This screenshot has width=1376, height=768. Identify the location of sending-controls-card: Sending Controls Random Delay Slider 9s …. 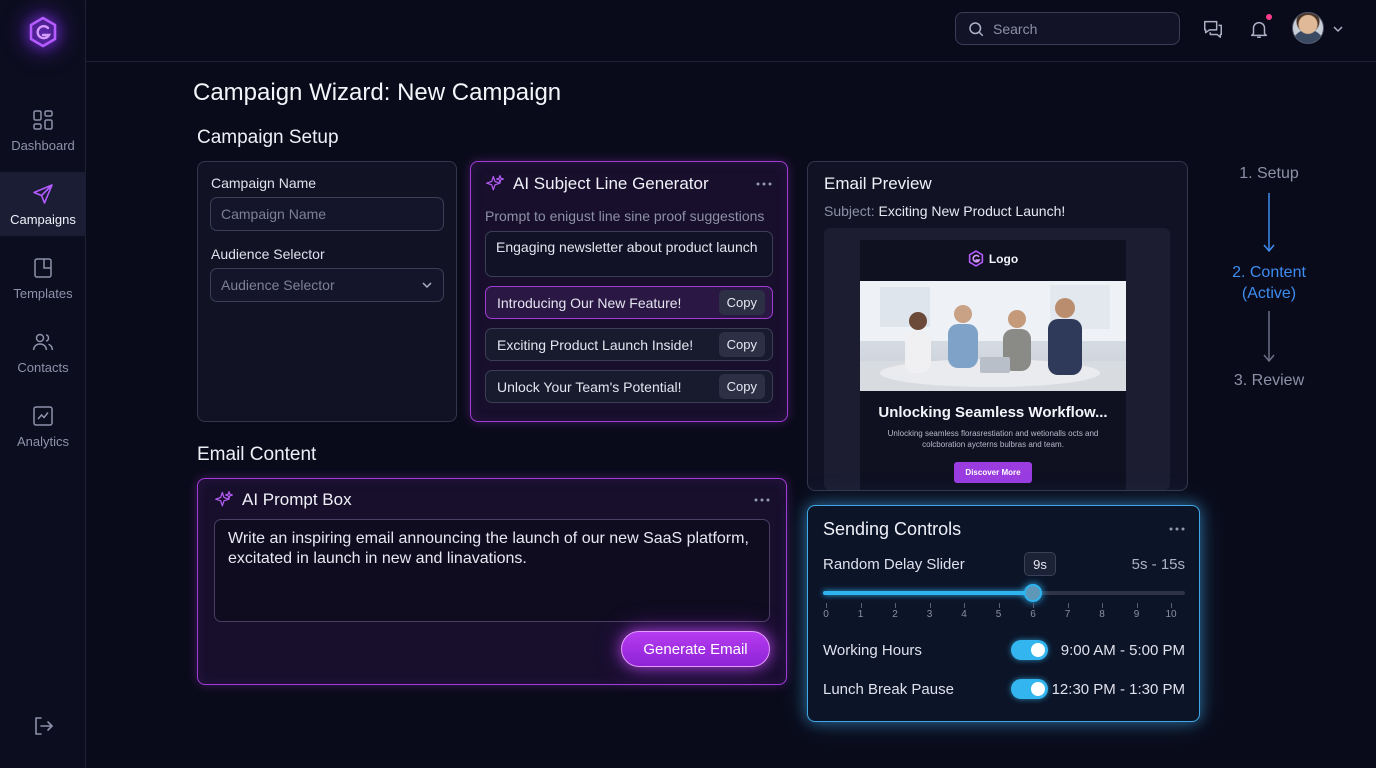
(1003, 613).